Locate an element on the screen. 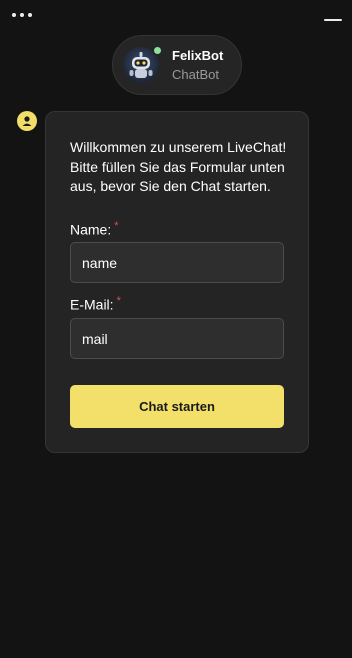 This screenshot has width=352, height=658. person-icon is located at coordinates (27, 121).